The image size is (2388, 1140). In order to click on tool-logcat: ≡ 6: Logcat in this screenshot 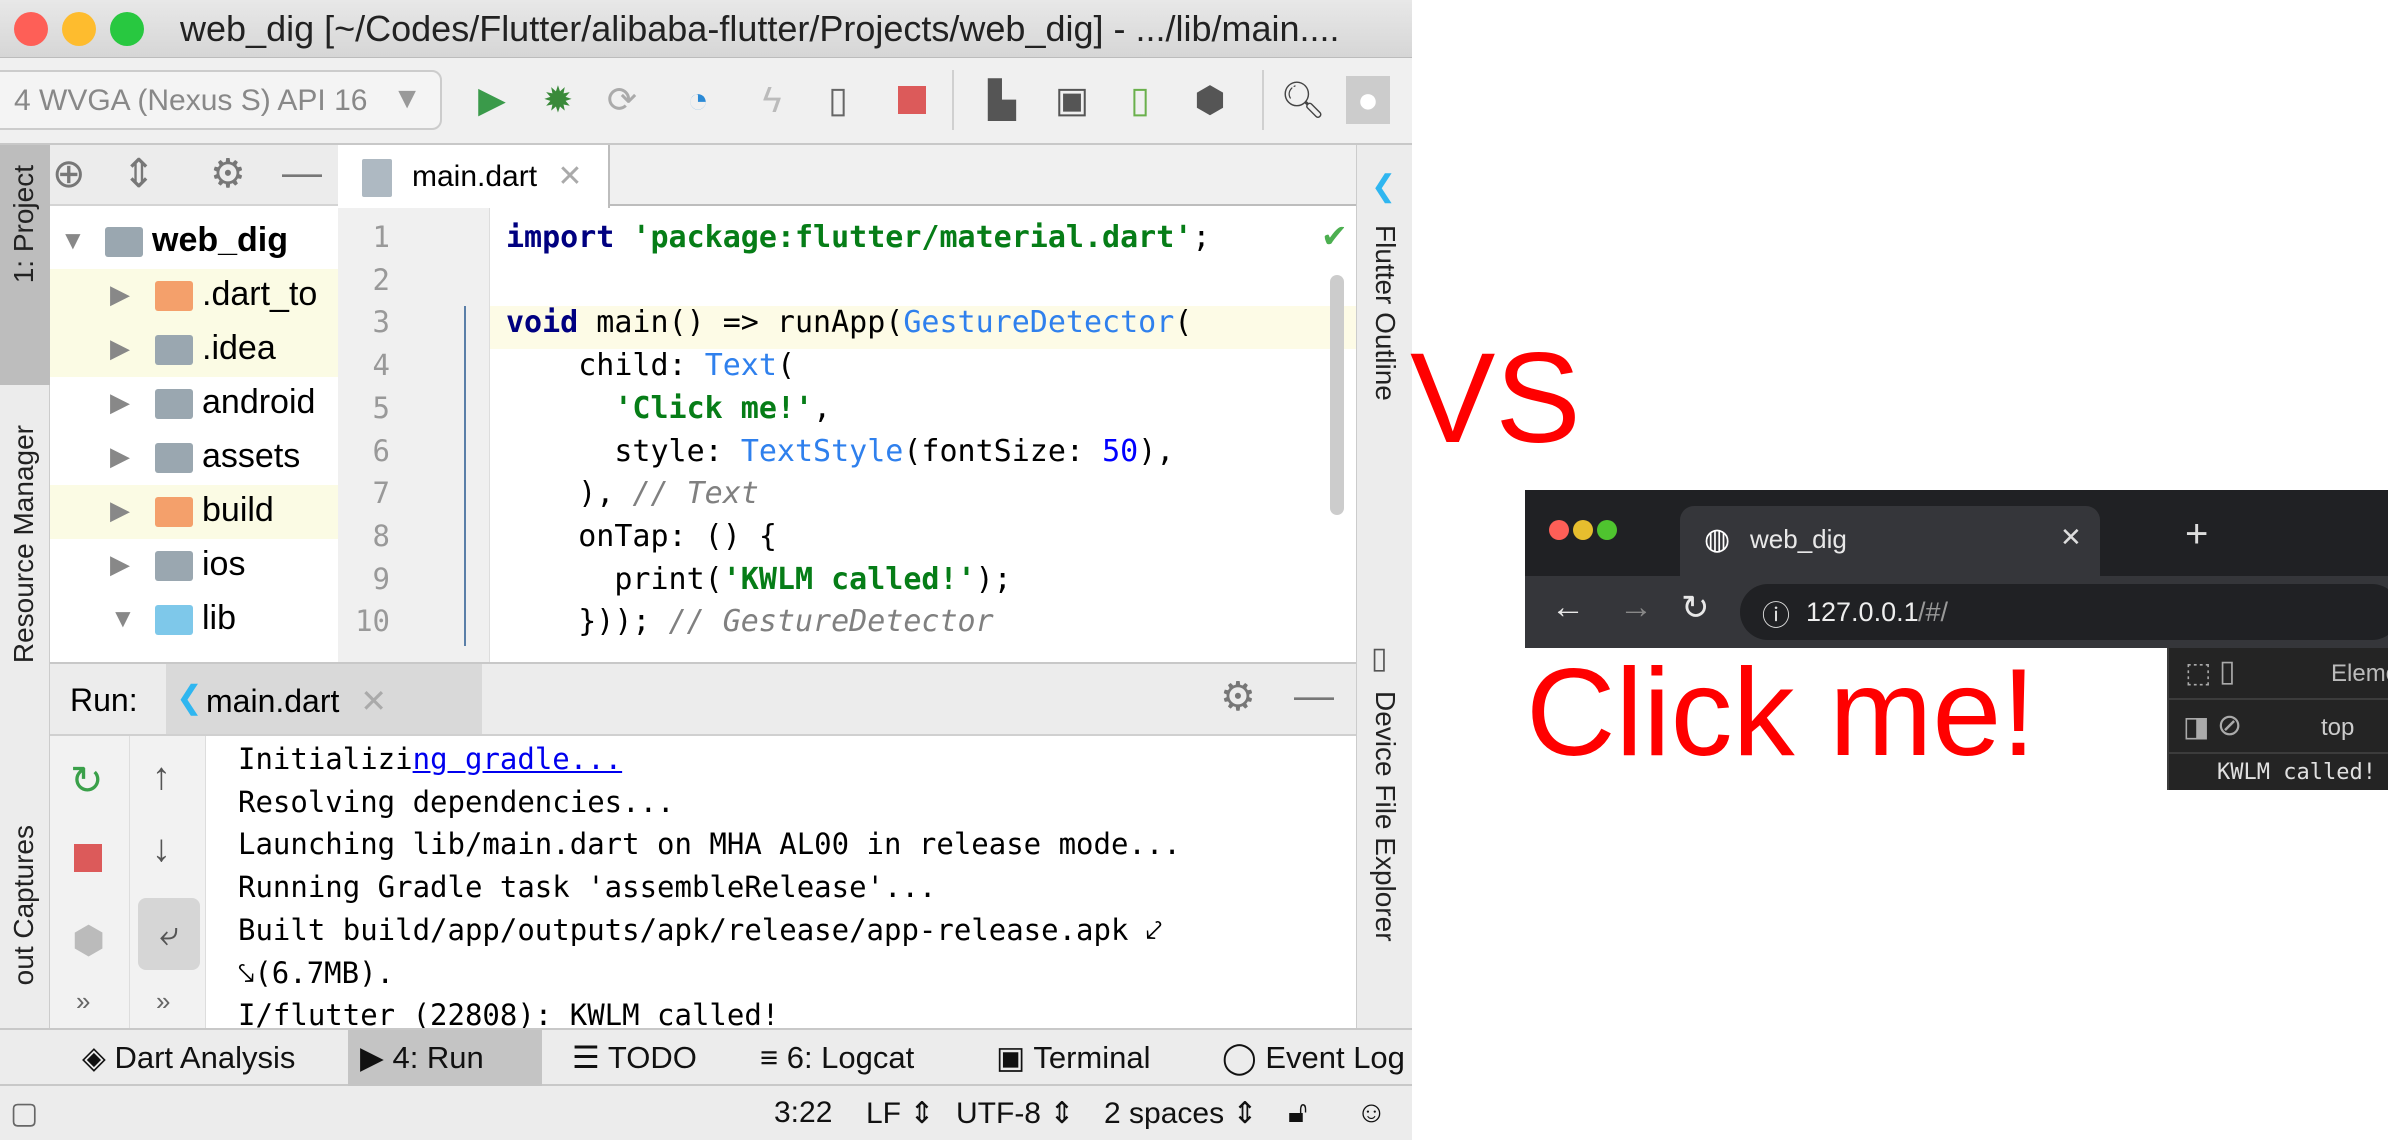, I will do `click(837, 1058)`.